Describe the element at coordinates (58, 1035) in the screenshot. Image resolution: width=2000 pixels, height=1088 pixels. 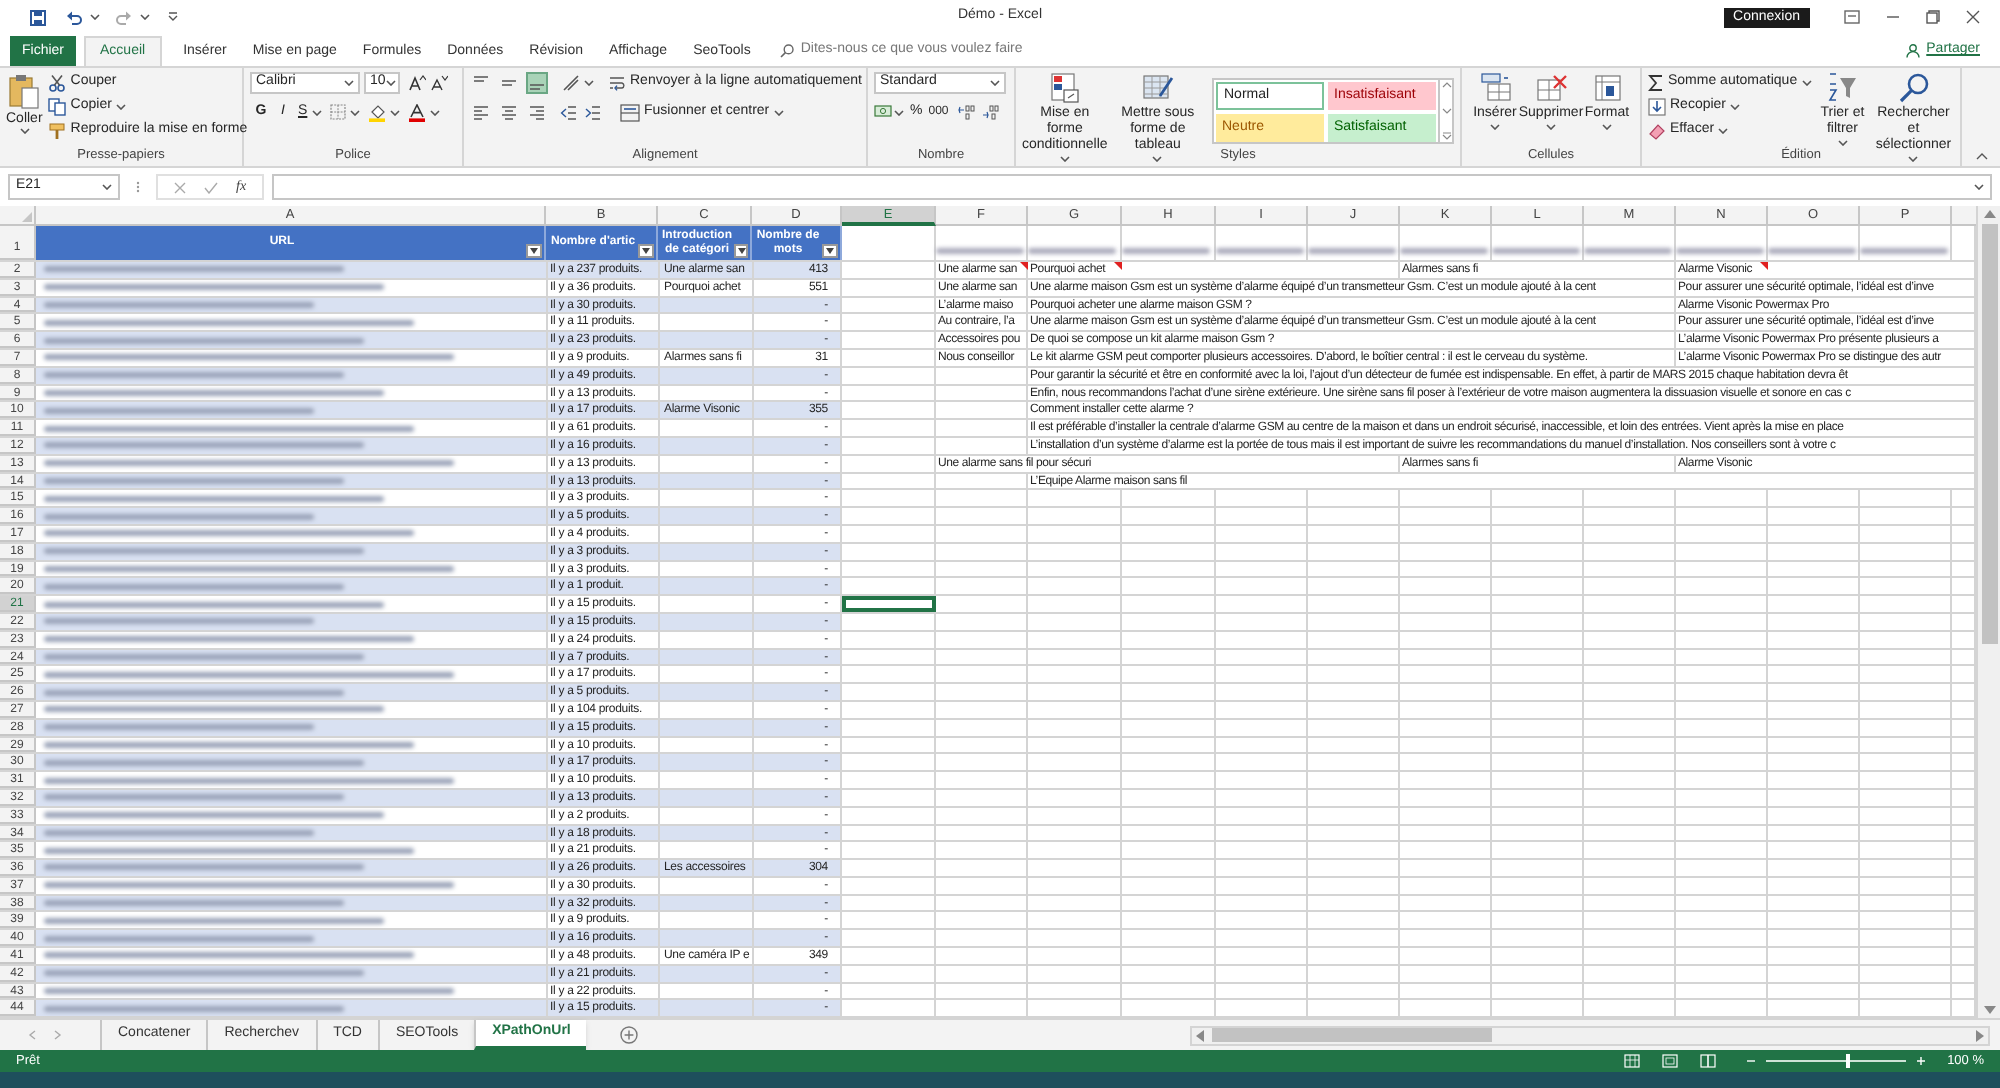
I see `next-sheet-icon` at that location.